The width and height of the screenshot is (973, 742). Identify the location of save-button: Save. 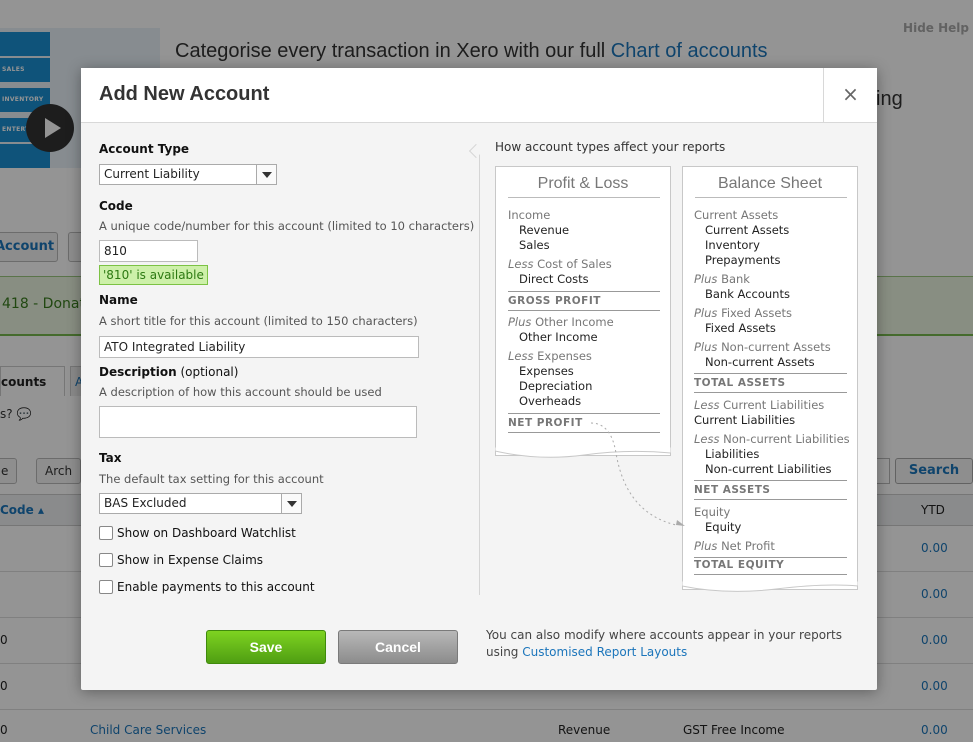
(266, 647).